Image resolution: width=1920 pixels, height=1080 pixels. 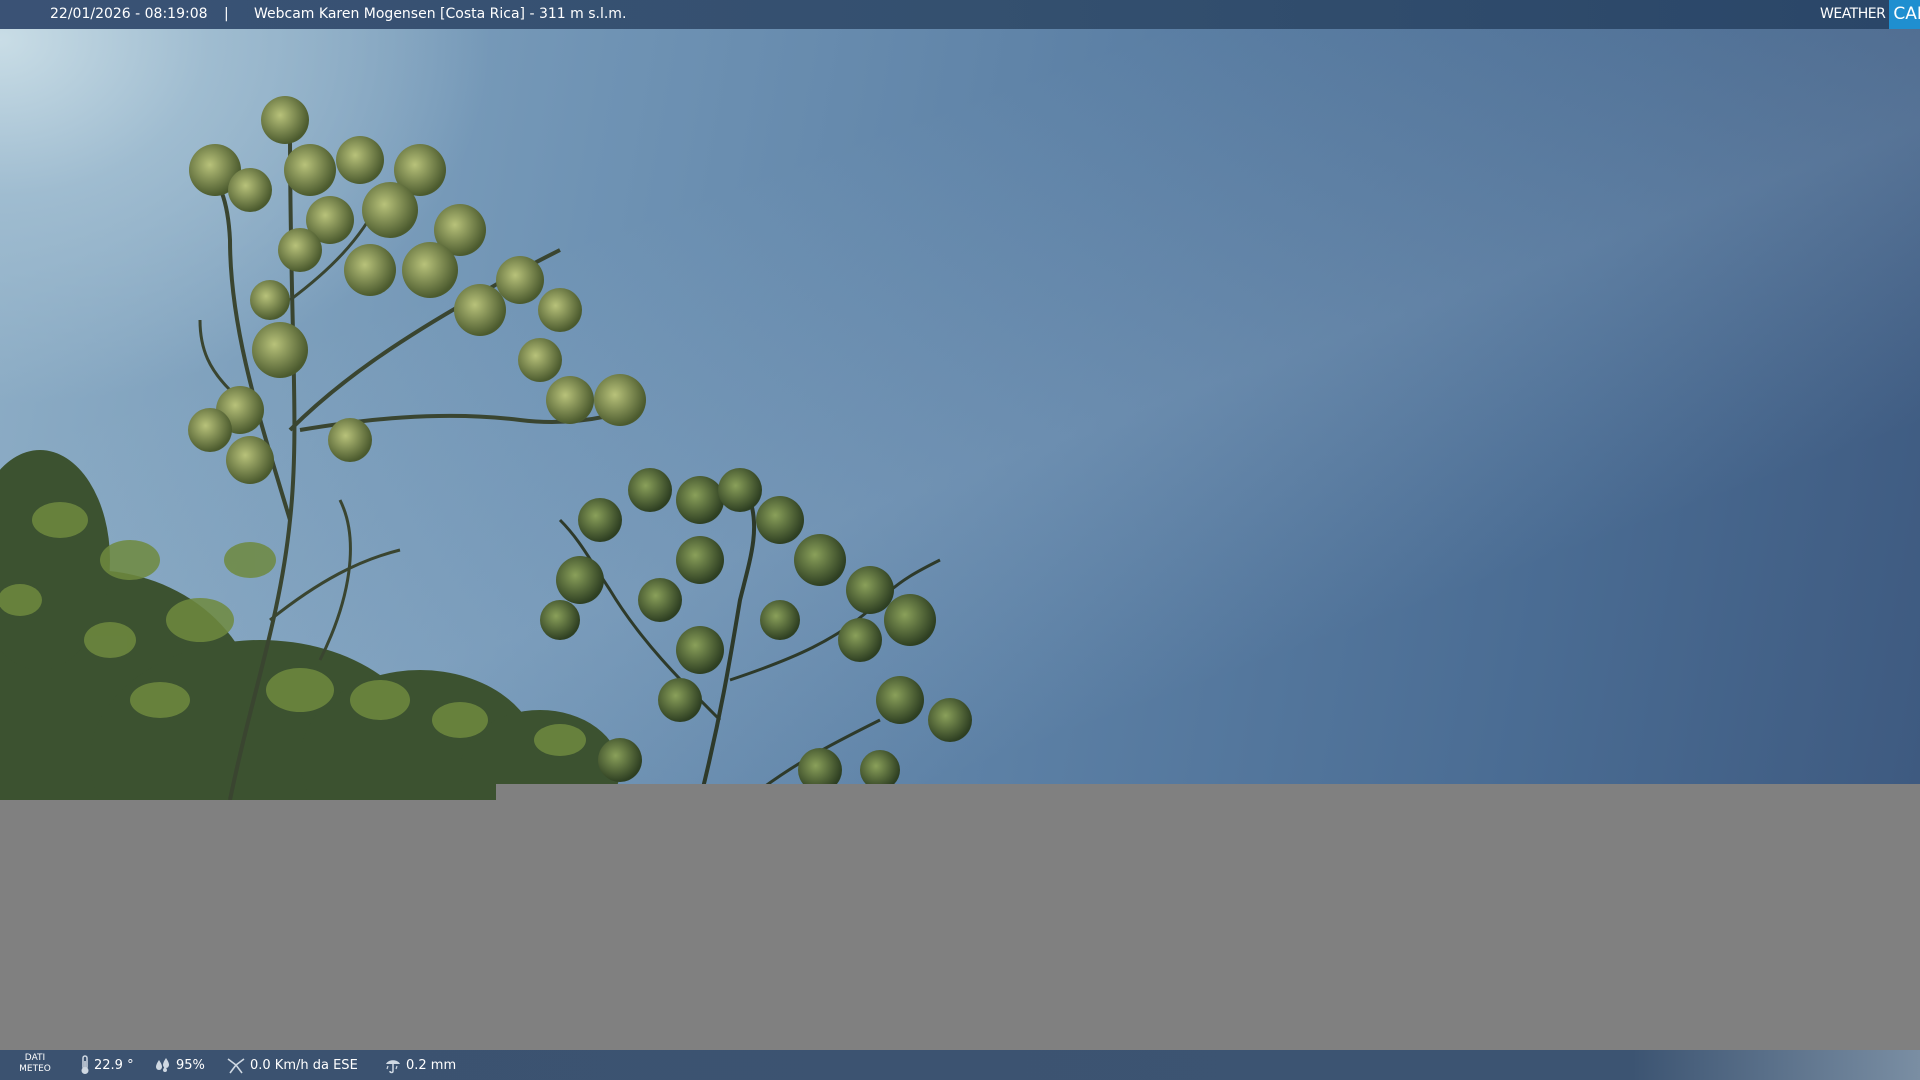 What do you see at coordinates (35, 1058) in the screenshot?
I see `meteo-label-line1: DATI` at bounding box center [35, 1058].